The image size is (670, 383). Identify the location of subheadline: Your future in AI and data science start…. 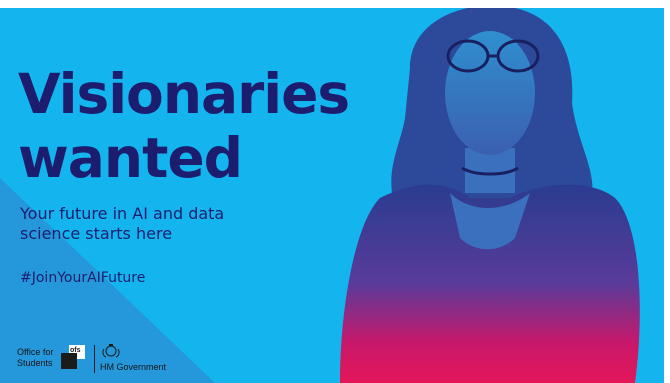
(160, 224).